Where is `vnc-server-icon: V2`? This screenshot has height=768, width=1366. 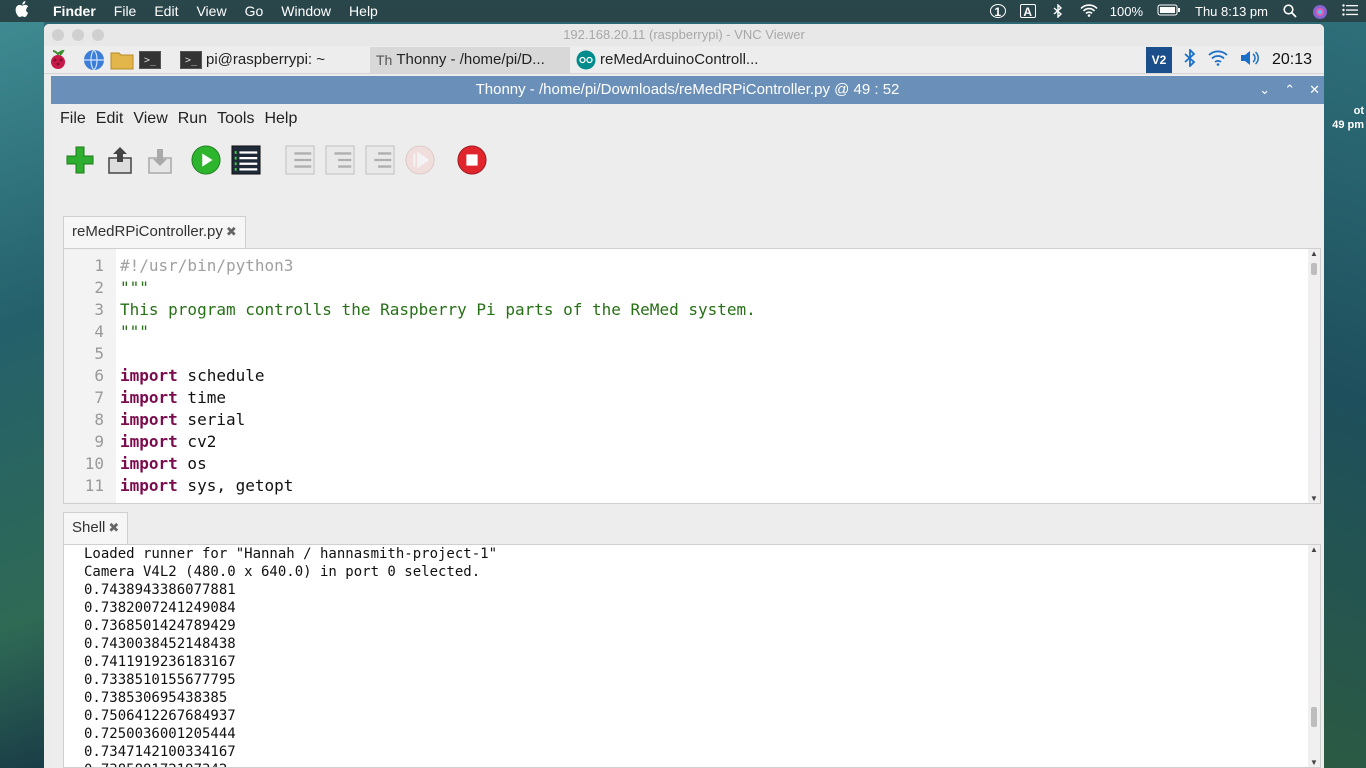 vnc-server-icon: V2 is located at coordinates (1158, 60).